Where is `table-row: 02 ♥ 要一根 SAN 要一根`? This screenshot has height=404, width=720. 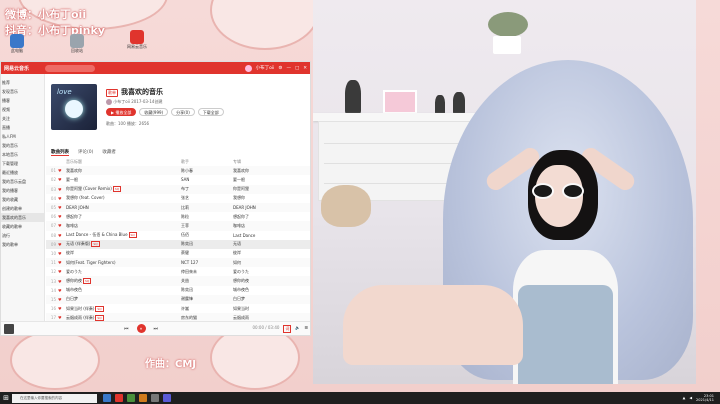 table-row: 02 ♥ 要一根 SAN 要一根 is located at coordinates (178, 179).